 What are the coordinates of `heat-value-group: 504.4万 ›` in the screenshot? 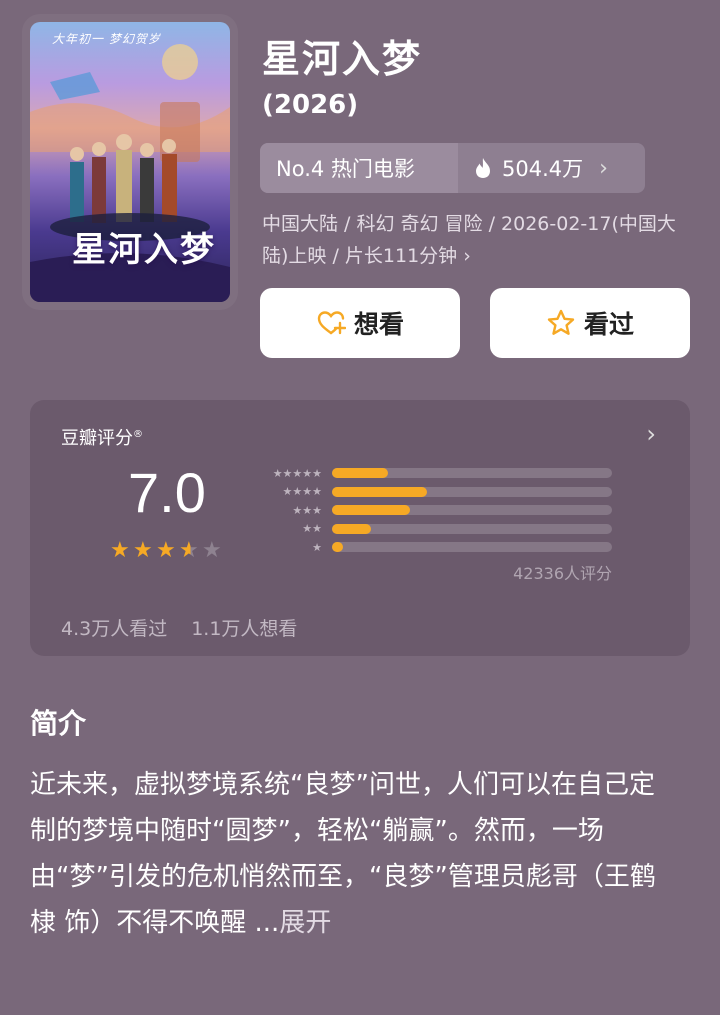 It's located at (551, 168).